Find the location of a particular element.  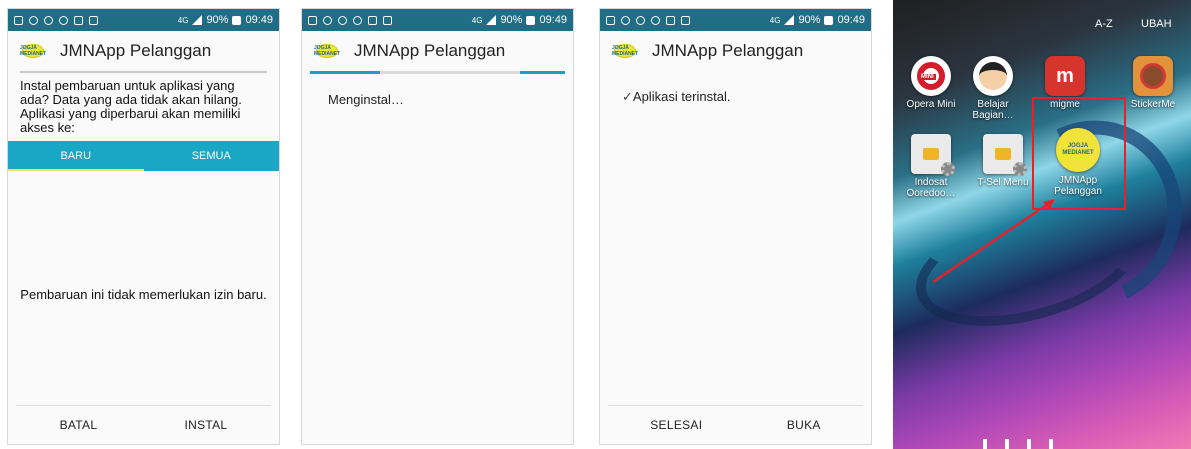

open-button: BUKA is located at coordinates (804, 425).